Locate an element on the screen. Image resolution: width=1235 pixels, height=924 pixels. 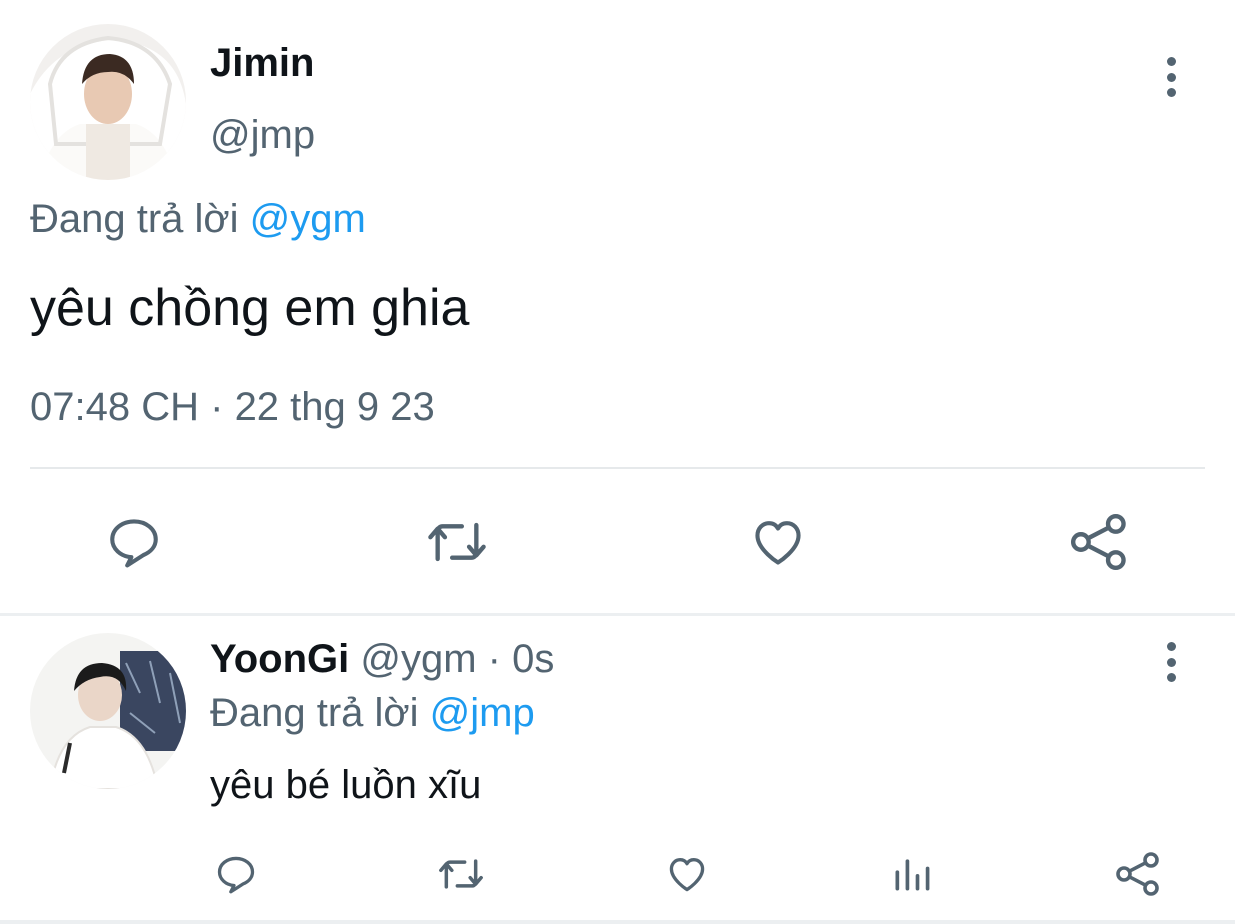
tweet-date: 22 thg 9 23 is located at coordinates (334, 407).